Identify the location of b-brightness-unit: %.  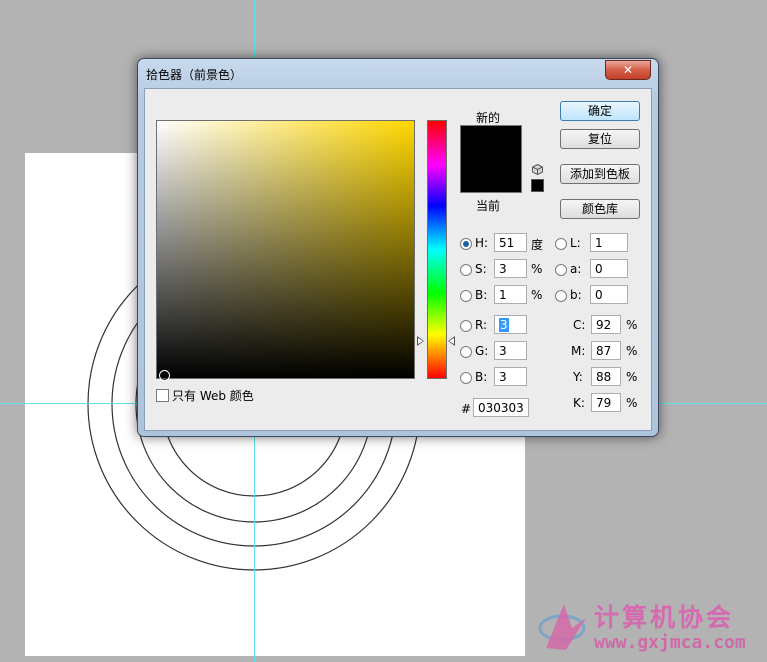
(537, 295).